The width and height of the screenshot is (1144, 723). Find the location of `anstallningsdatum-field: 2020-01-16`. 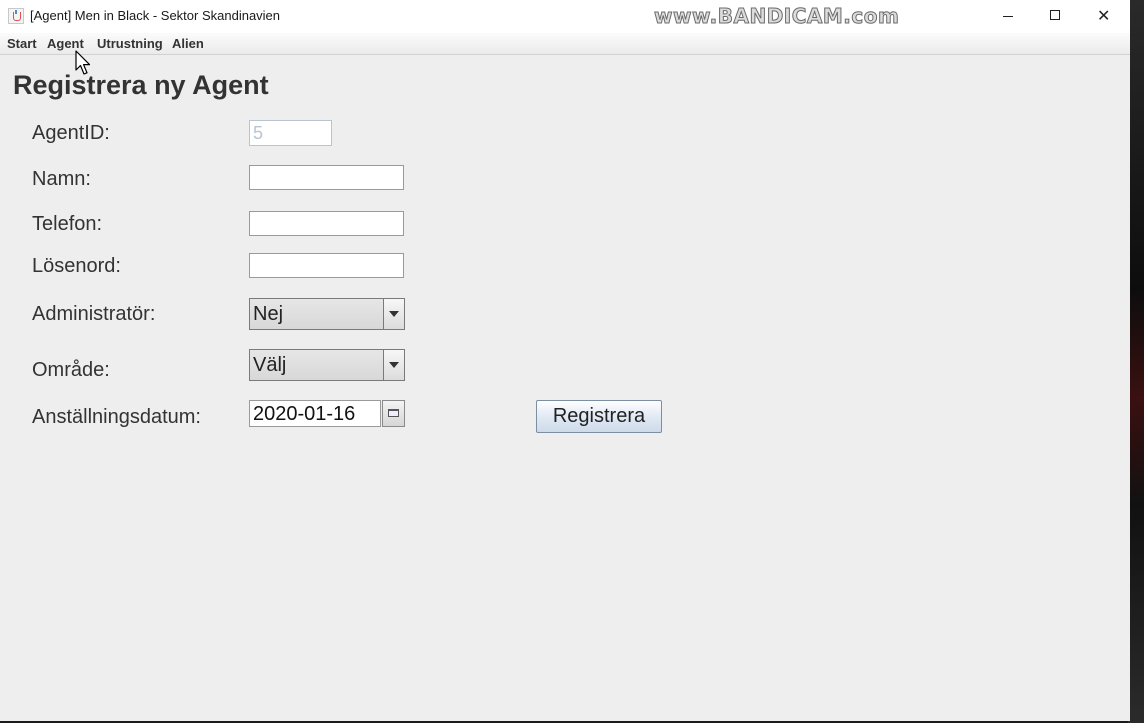

anstallningsdatum-field: 2020-01-16 is located at coordinates (315, 413).